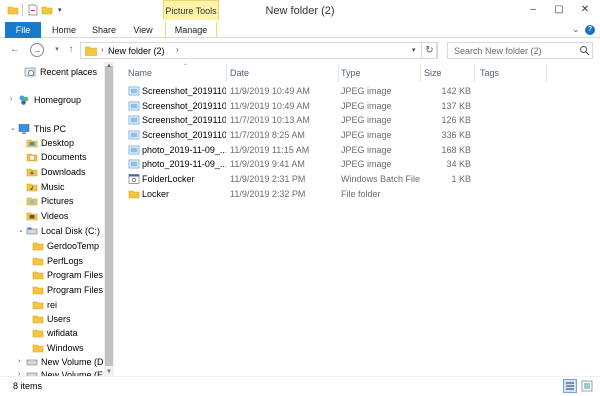 This screenshot has height=396, width=600. Describe the element at coordinates (54, 290) in the screenshot. I see `sidebar-item-program-files-x86: Program Files (` at that location.